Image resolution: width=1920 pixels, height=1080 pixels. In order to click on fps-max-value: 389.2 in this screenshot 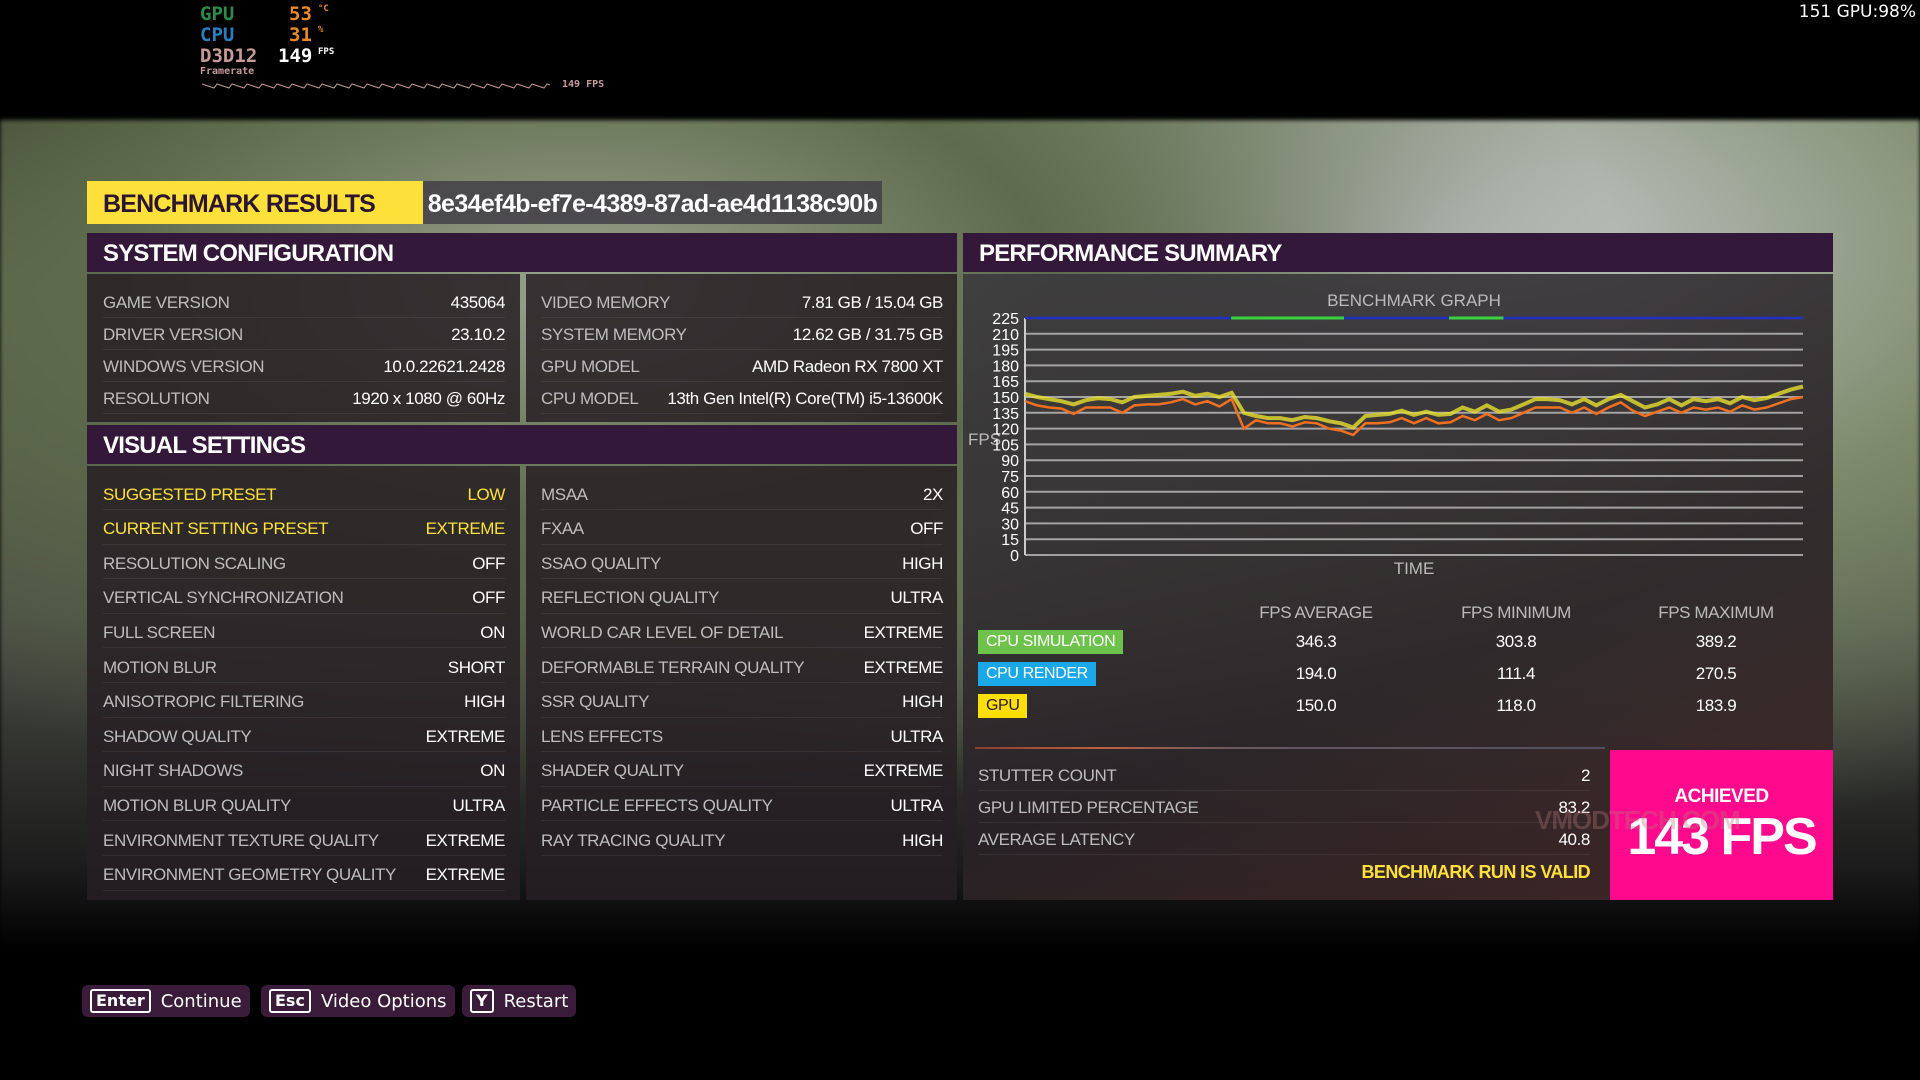, I will do `click(1716, 641)`.